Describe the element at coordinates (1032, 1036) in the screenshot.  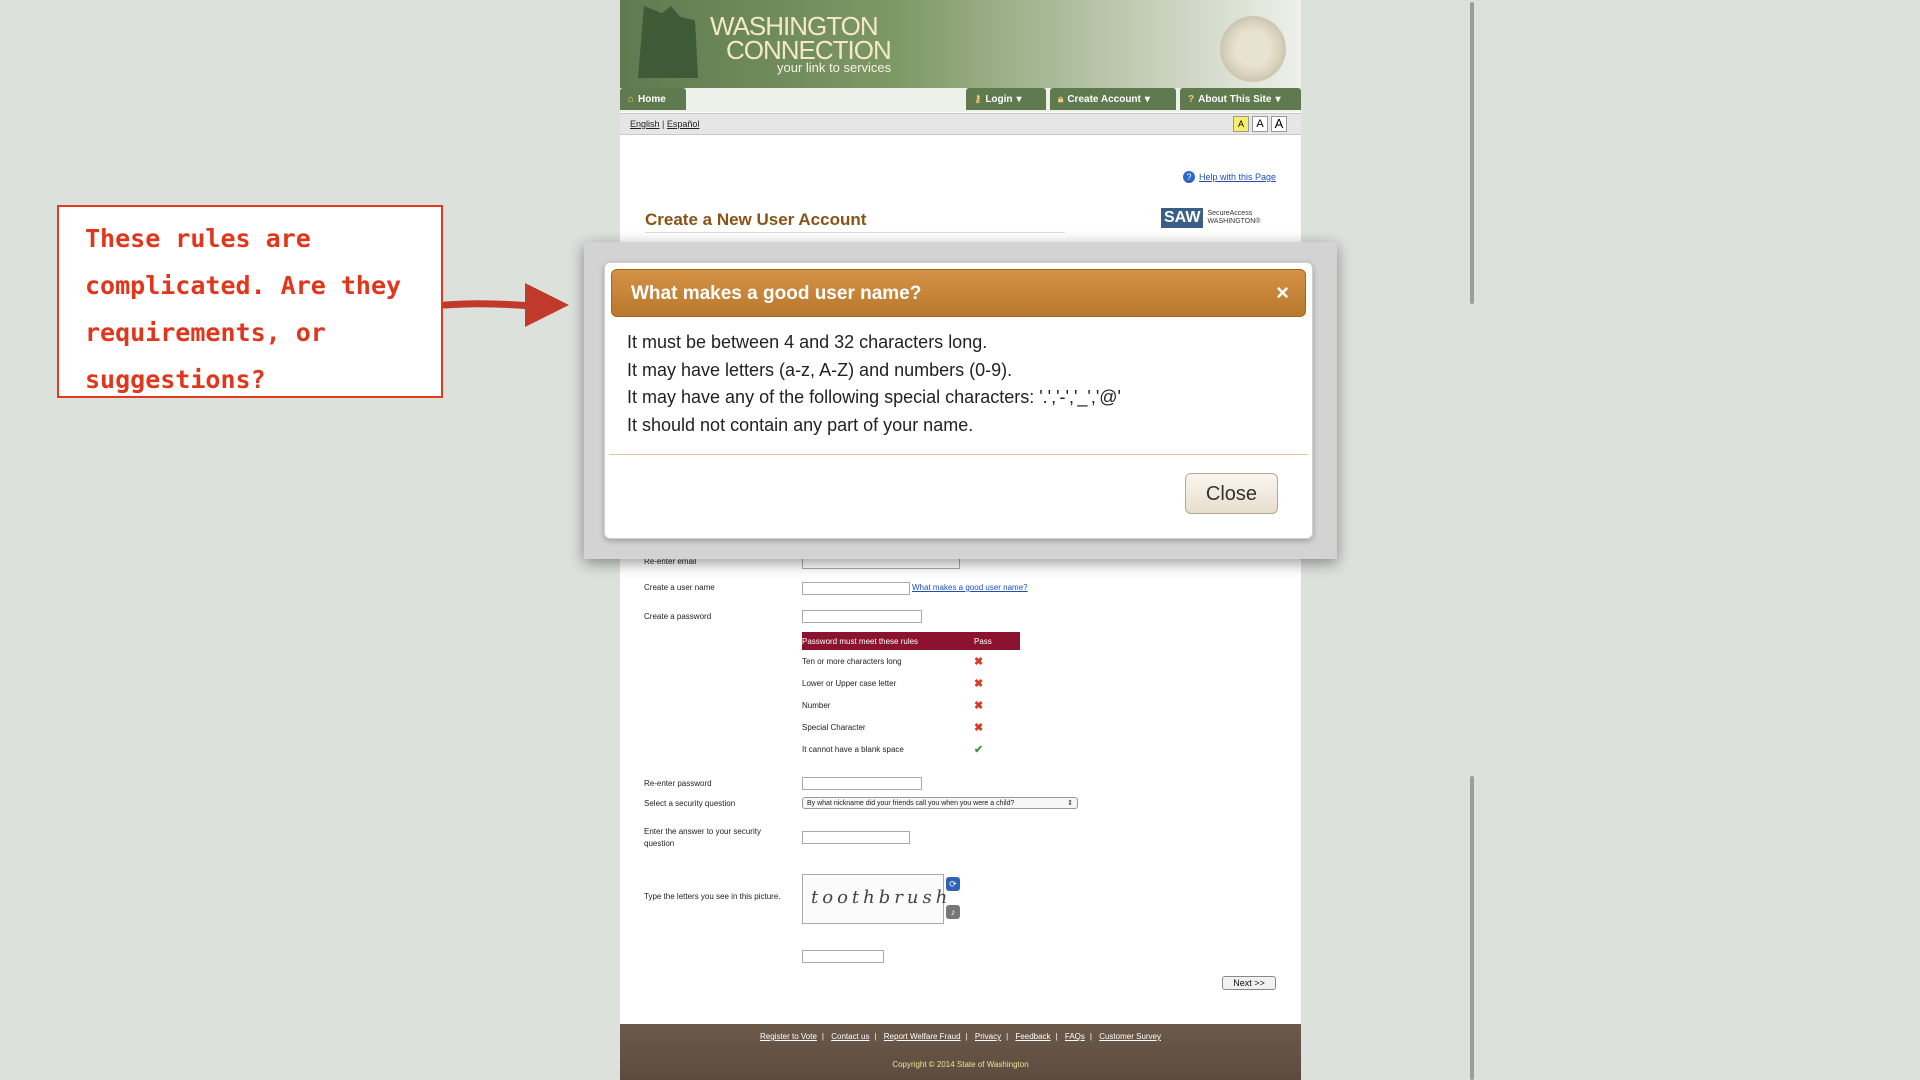
I see `footer-link-feedback: Feedback` at that location.